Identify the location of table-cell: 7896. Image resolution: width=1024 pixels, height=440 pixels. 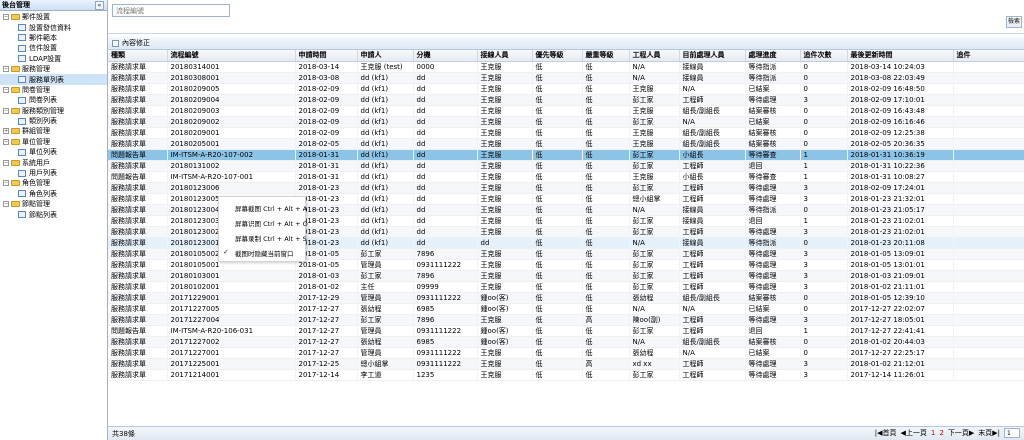
(445, 276).